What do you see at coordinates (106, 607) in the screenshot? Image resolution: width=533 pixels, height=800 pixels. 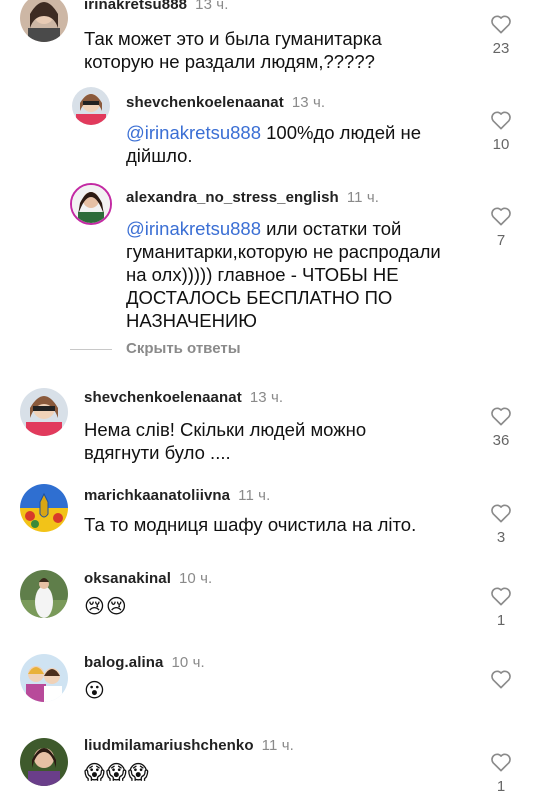 I see `comment-text: 😢😢` at bounding box center [106, 607].